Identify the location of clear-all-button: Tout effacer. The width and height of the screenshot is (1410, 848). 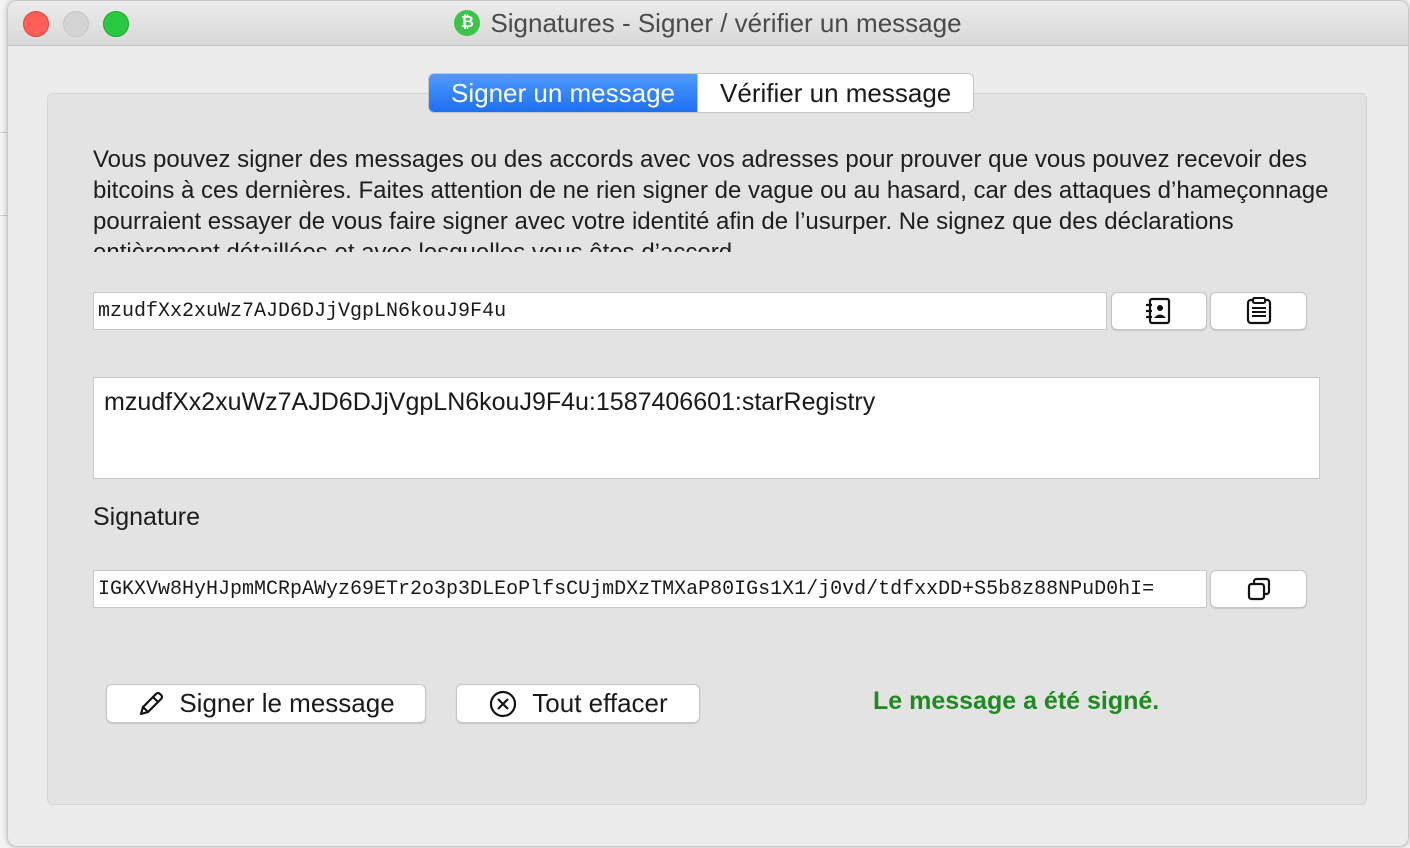
(578, 703).